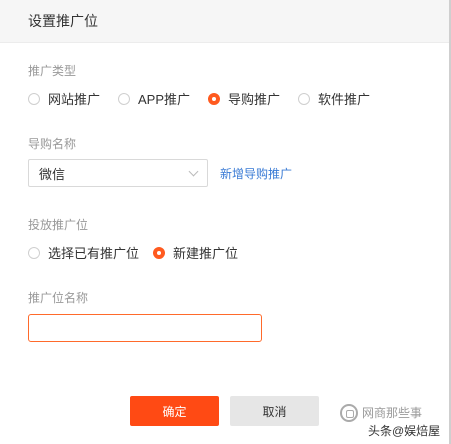  I want to click on radio-app-promo: APP推广, so click(154, 98).